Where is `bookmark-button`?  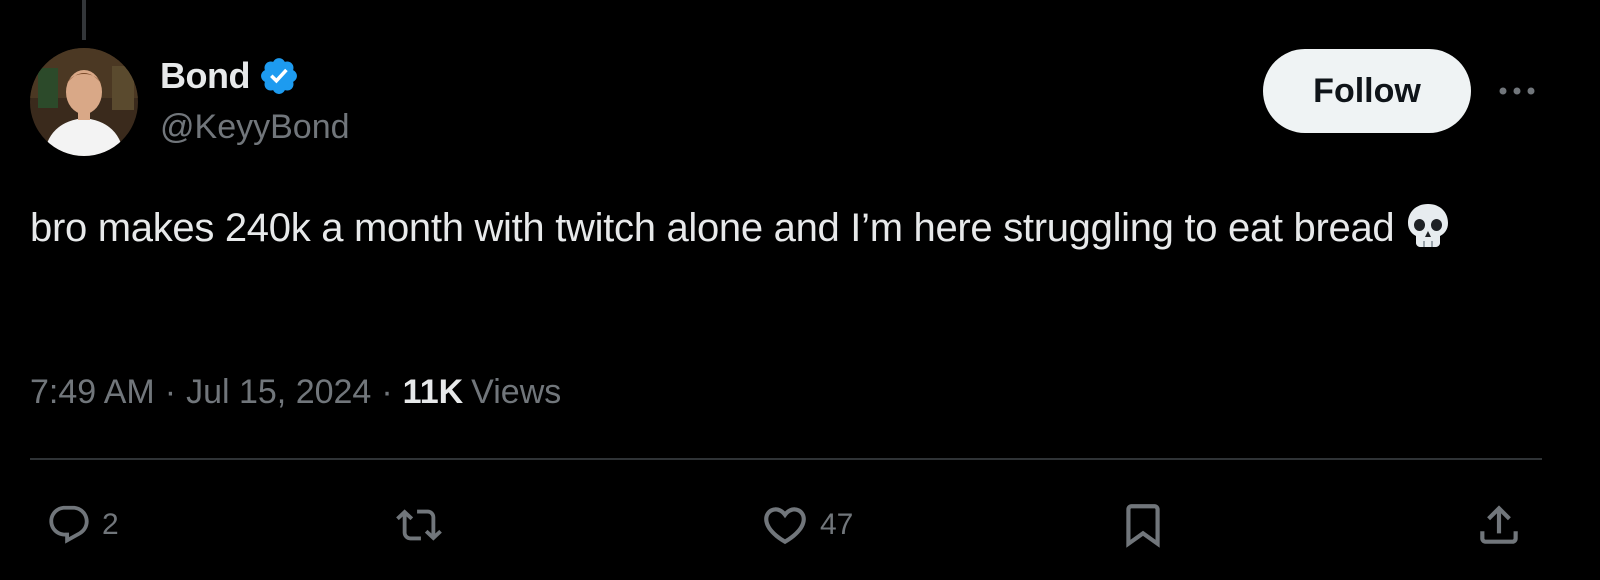
bookmark-button is located at coordinates (1143, 525).